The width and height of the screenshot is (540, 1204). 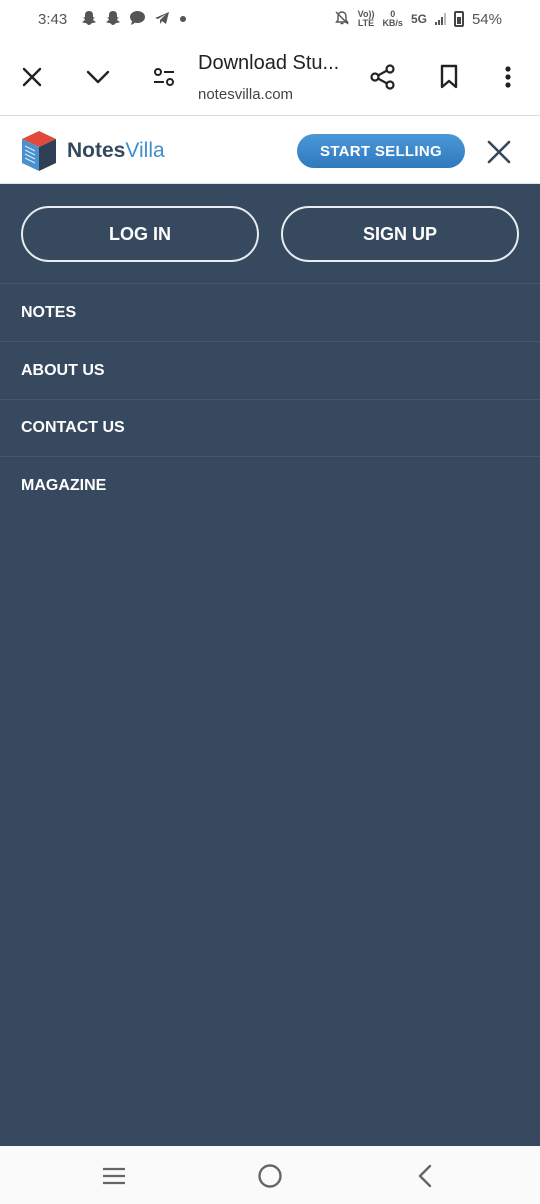 I want to click on volte-bottom: LTE, so click(x=366, y=23).